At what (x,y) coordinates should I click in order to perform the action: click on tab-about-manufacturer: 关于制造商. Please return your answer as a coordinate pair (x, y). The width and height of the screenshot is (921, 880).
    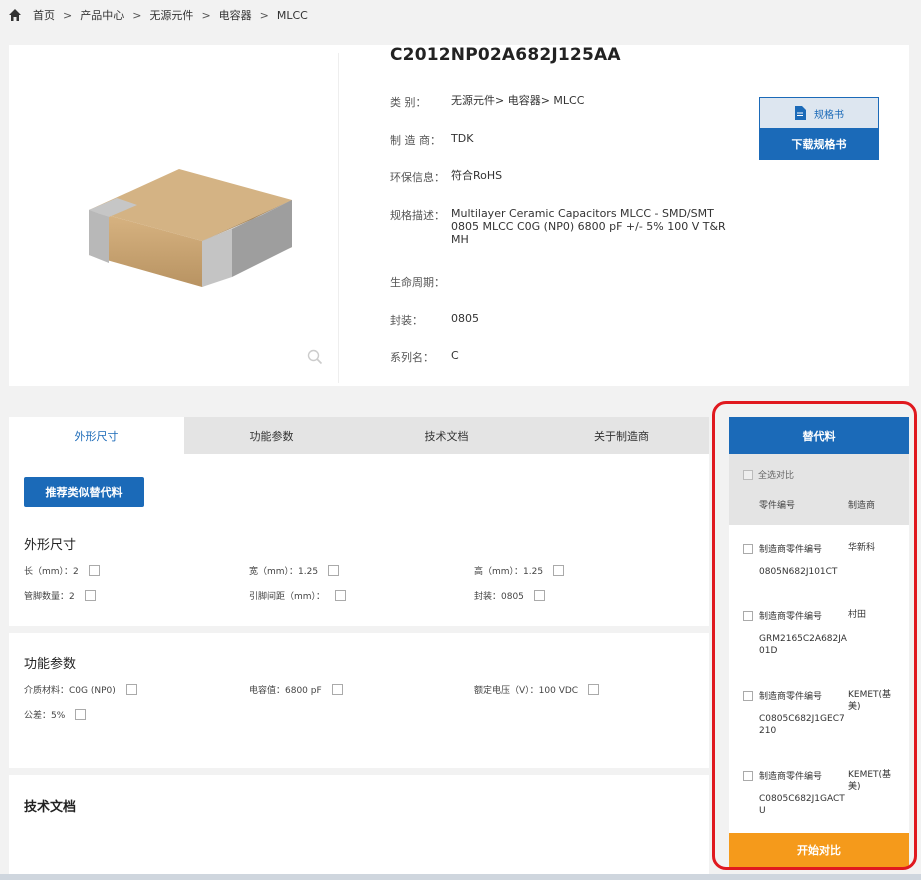
    Looking at the image, I should click on (621, 435).